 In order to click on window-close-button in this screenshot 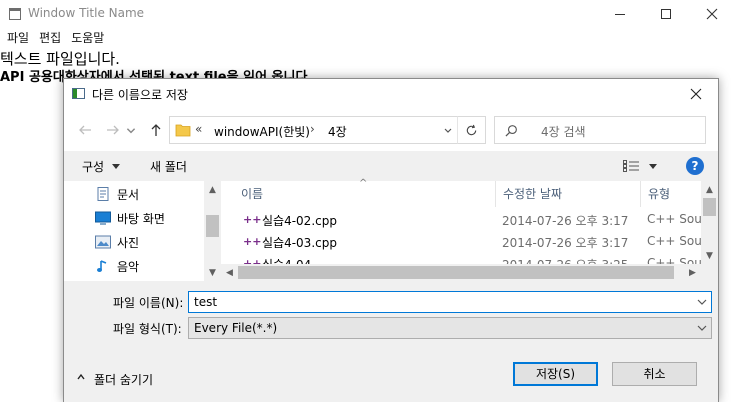, I will do `click(712, 14)`.